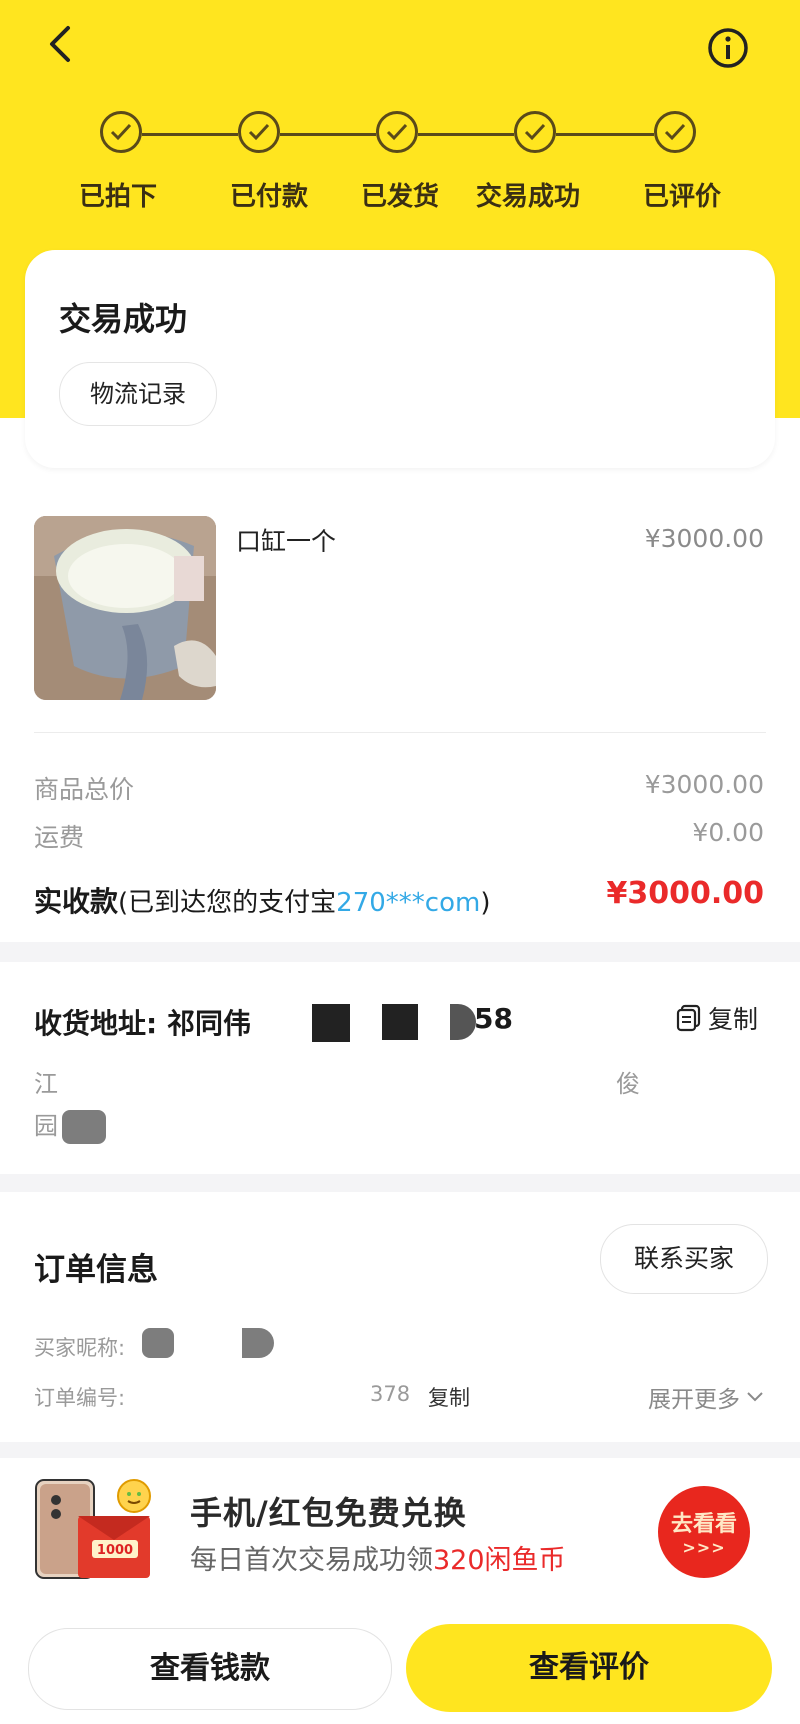 Image resolution: width=800 pixels, height=1724 pixels. Describe the element at coordinates (703, 1524) in the screenshot. I see `go-look-label: 去看看` at that location.